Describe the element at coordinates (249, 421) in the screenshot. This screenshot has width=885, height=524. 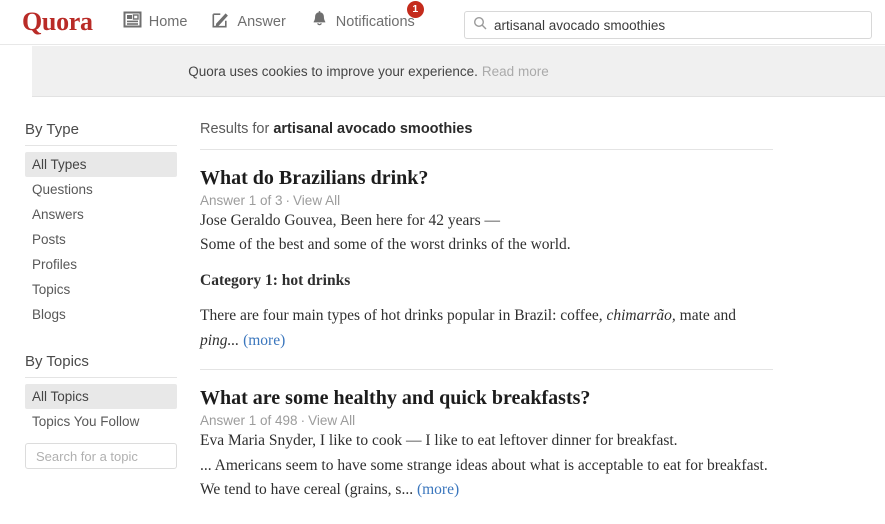
I see `result-answer-count: Answer 1 of 498` at that location.